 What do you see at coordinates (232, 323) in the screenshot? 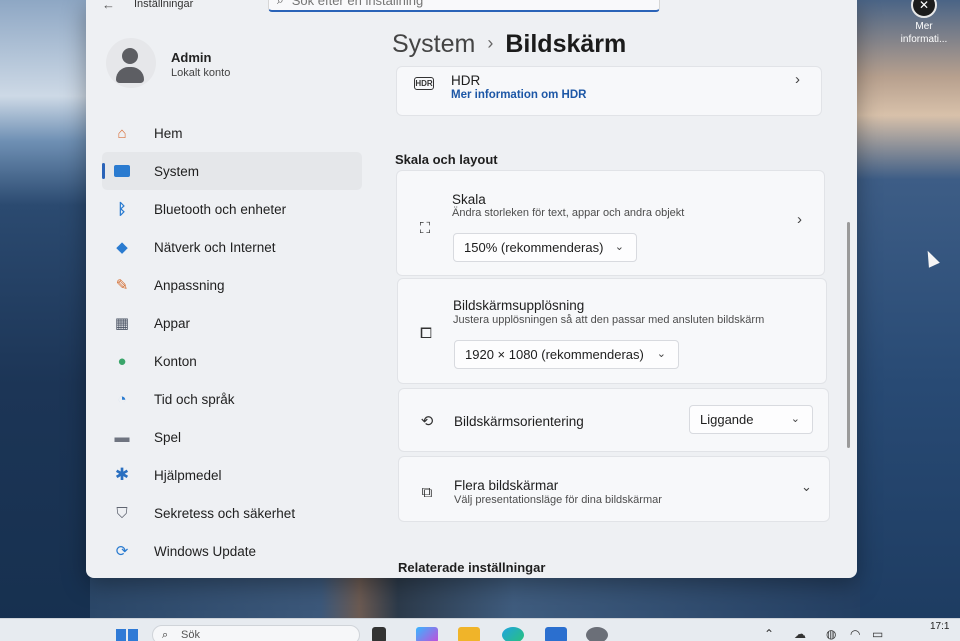
I see `sidebar-item-apps: ▦ Appar` at bounding box center [232, 323].